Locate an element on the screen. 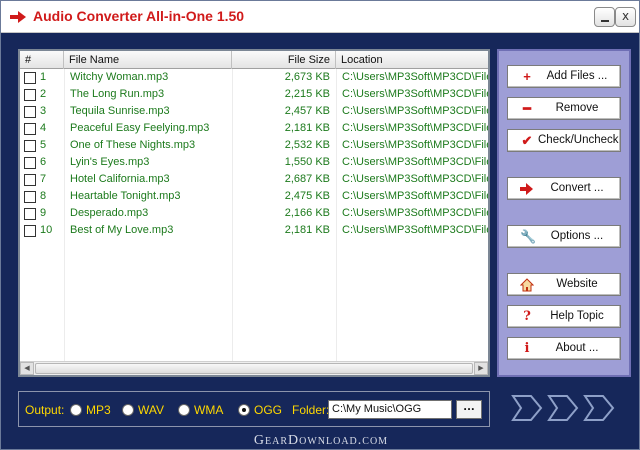 This screenshot has width=640, height=450. scroll-right-button: ▶ is located at coordinates (481, 368).